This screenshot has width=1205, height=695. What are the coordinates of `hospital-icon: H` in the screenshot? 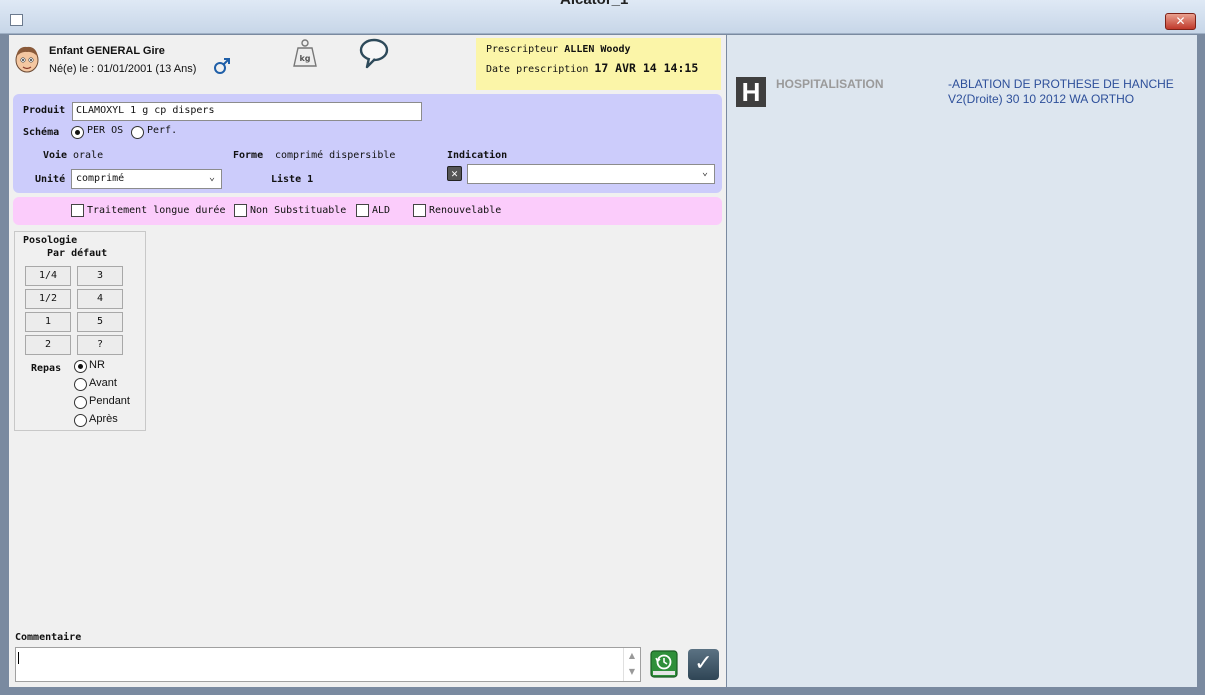 It's located at (751, 92).